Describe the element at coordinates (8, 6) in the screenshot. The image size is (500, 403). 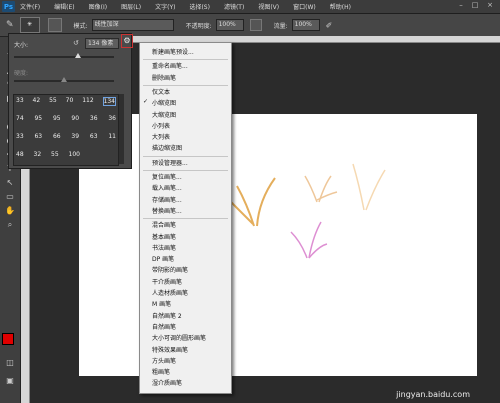
I see `photoshop-logo: Ps` at that location.